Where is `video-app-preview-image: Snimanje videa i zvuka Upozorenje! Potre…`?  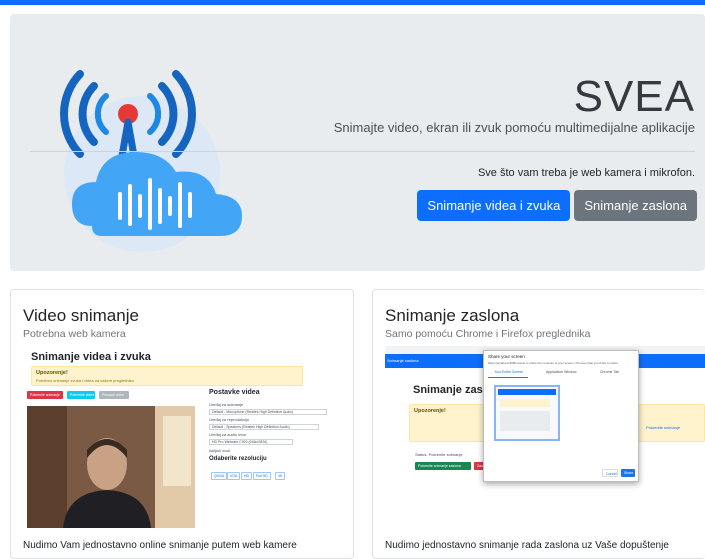 video-app-preview-image: Snimanje videa i zvuka Upozorenje! Potre… is located at coordinates (182, 438).